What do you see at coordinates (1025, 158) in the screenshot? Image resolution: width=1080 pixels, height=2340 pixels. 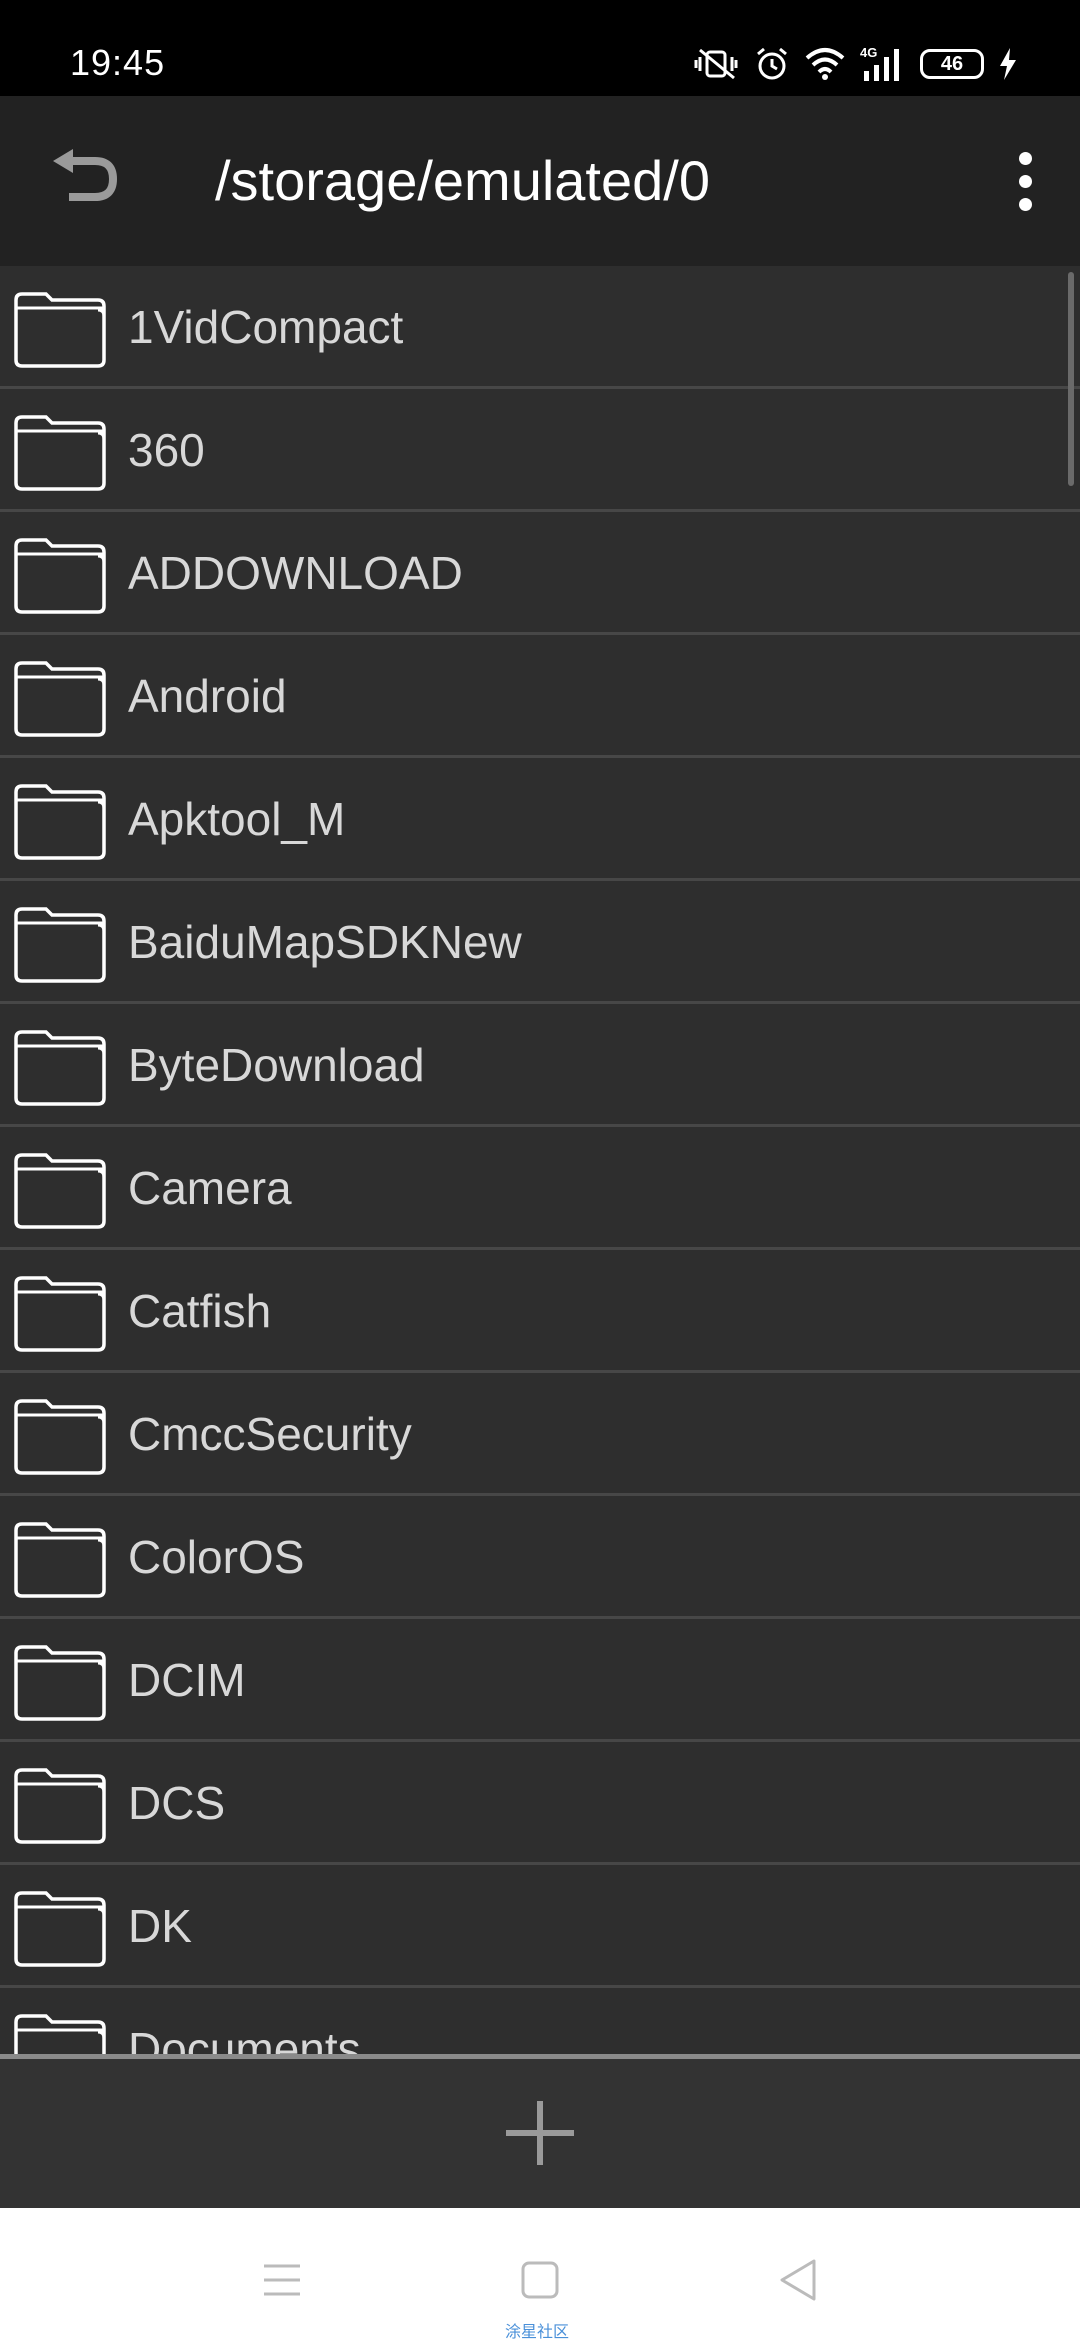 I see `overflow-menu-icon` at bounding box center [1025, 158].